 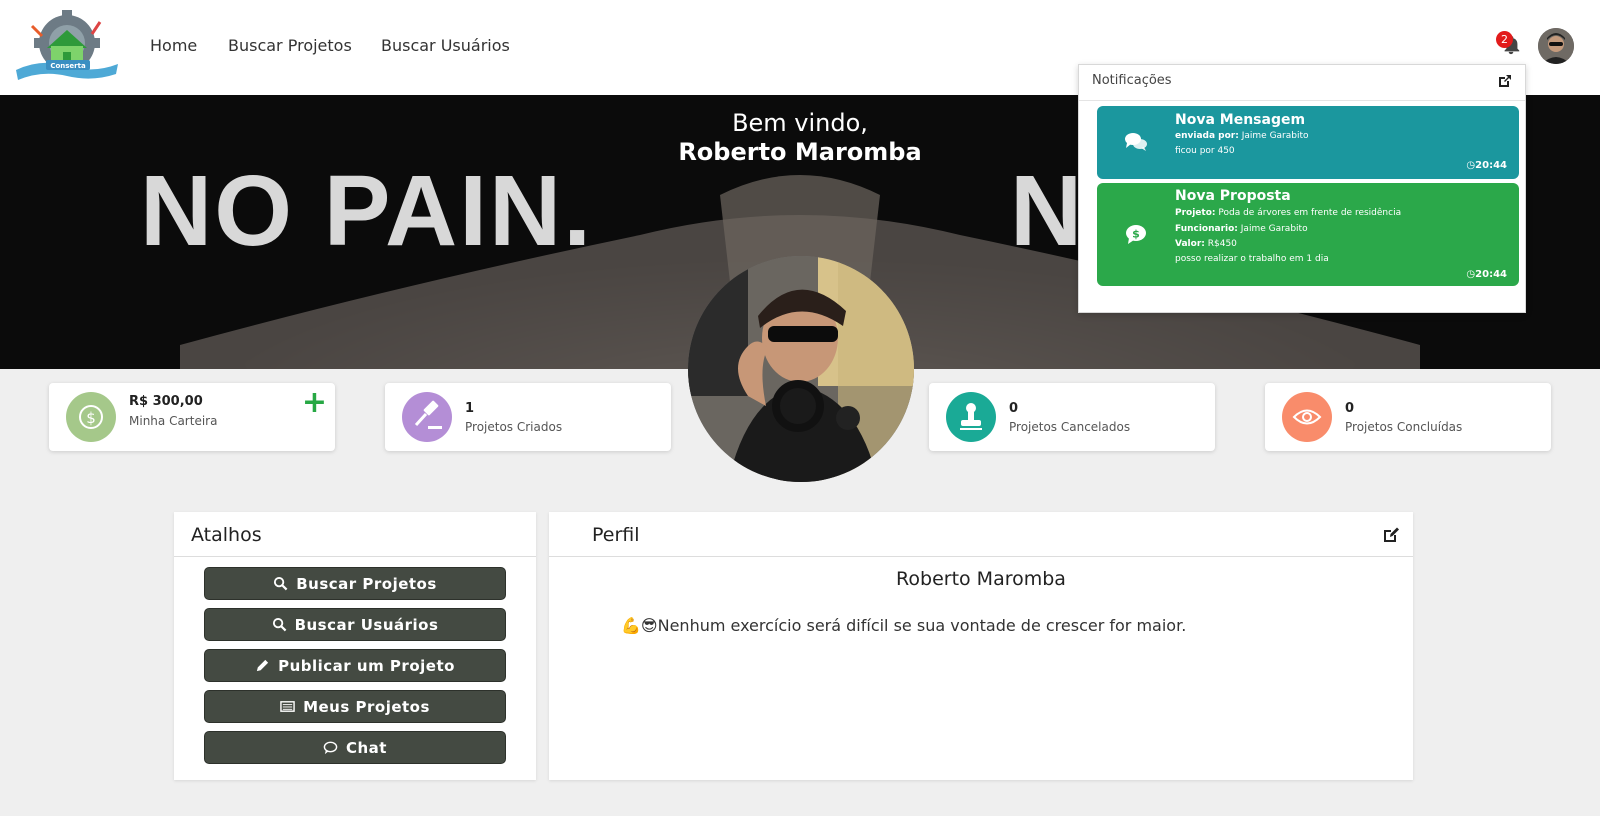 I want to click on banner-text-right: N, so click(x=1046, y=211).